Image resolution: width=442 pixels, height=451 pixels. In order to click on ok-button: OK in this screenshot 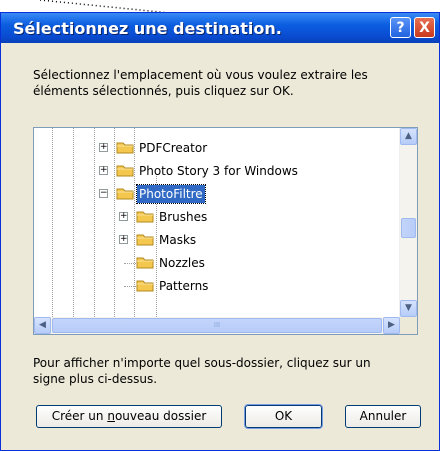, I will do `click(283, 416)`.